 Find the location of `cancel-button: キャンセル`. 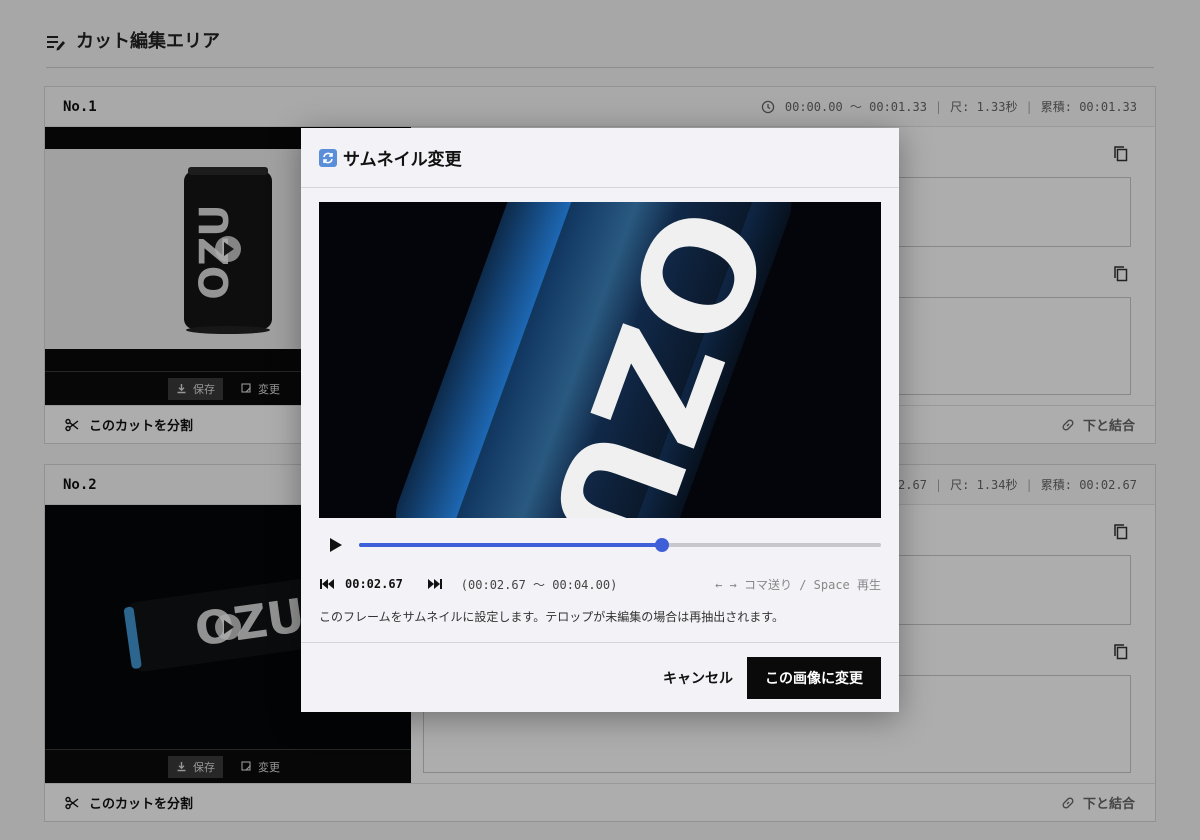

cancel-button: キャンセル is located at coordinates (698, 678).